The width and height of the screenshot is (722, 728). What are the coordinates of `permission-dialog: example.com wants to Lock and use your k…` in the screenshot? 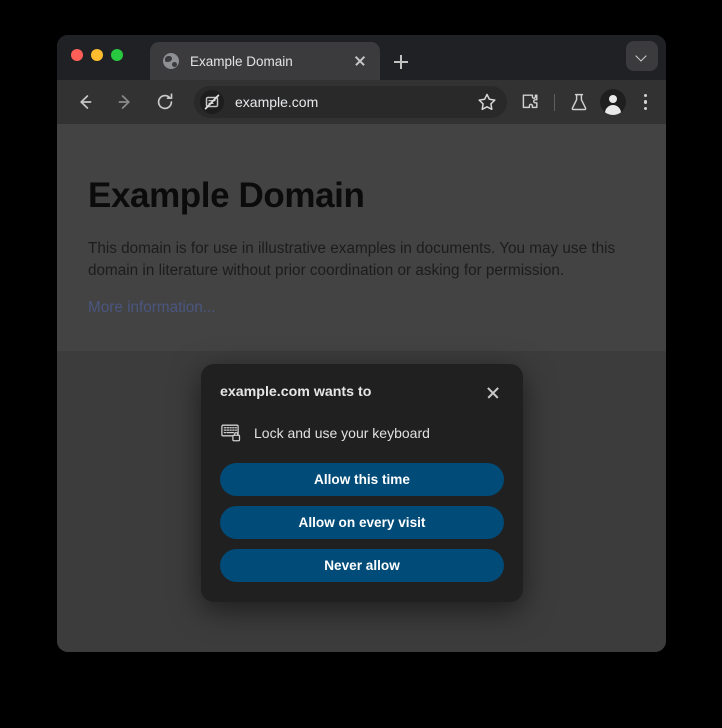 It's located at (362, 483).